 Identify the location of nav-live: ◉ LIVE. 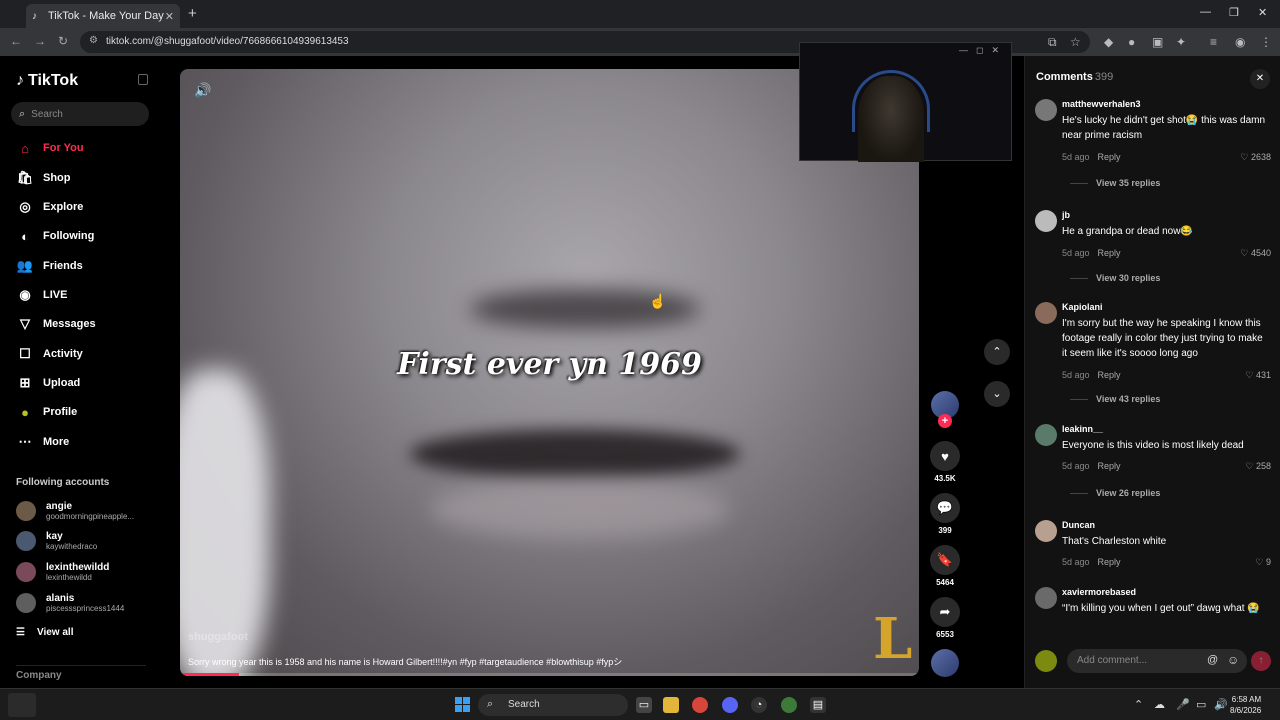
(41, 295).